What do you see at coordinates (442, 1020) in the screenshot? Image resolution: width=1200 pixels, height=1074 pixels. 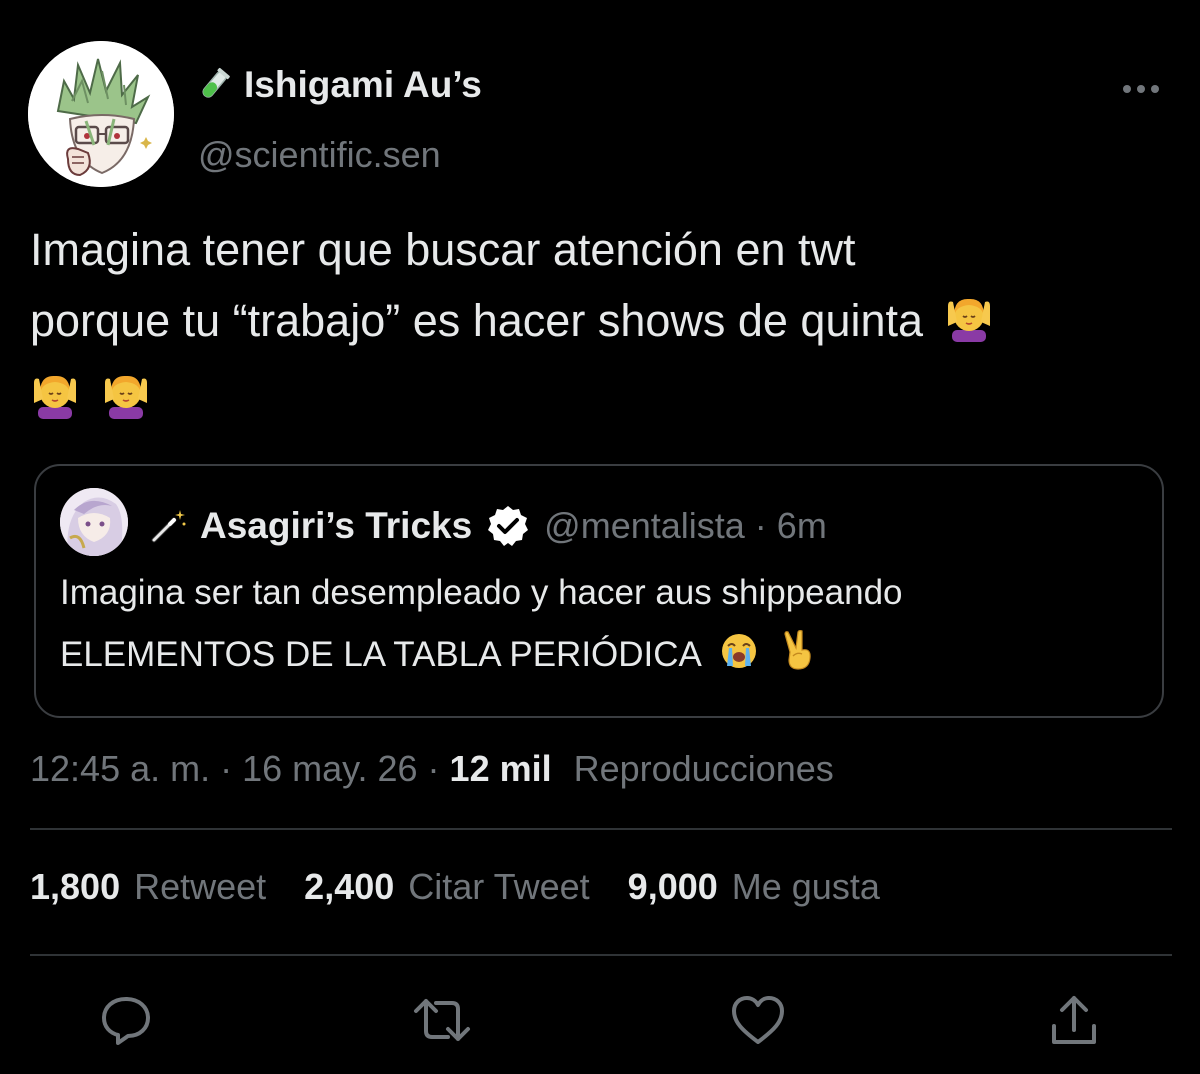 I see `retweet-icon` at bounding box center [442, 1020].